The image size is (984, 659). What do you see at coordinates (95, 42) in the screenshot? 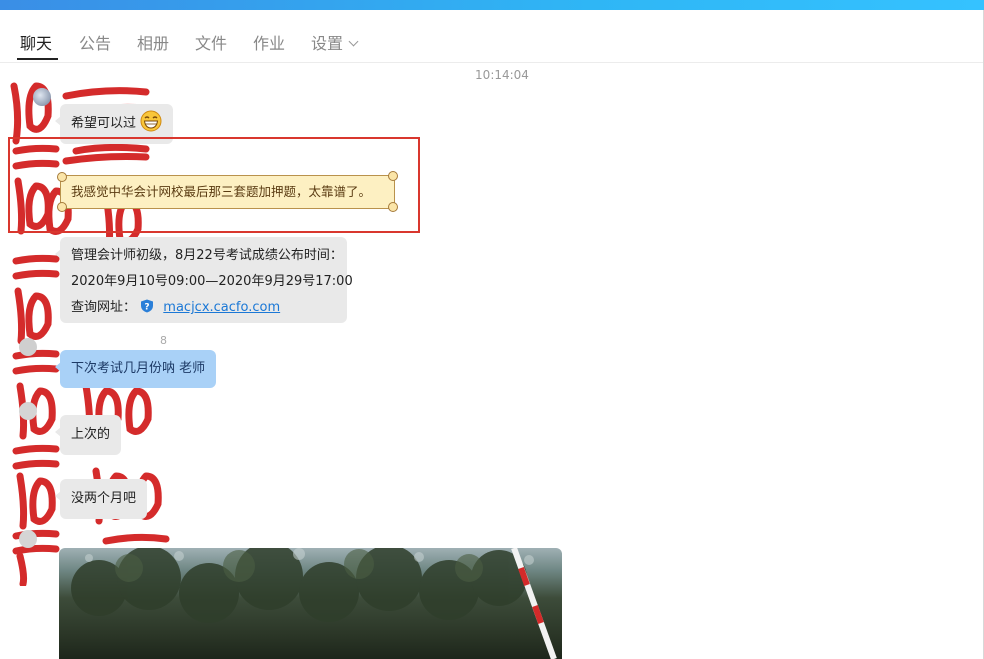
I see `tab-announcement: 公告` at bounding box center [95, 42].